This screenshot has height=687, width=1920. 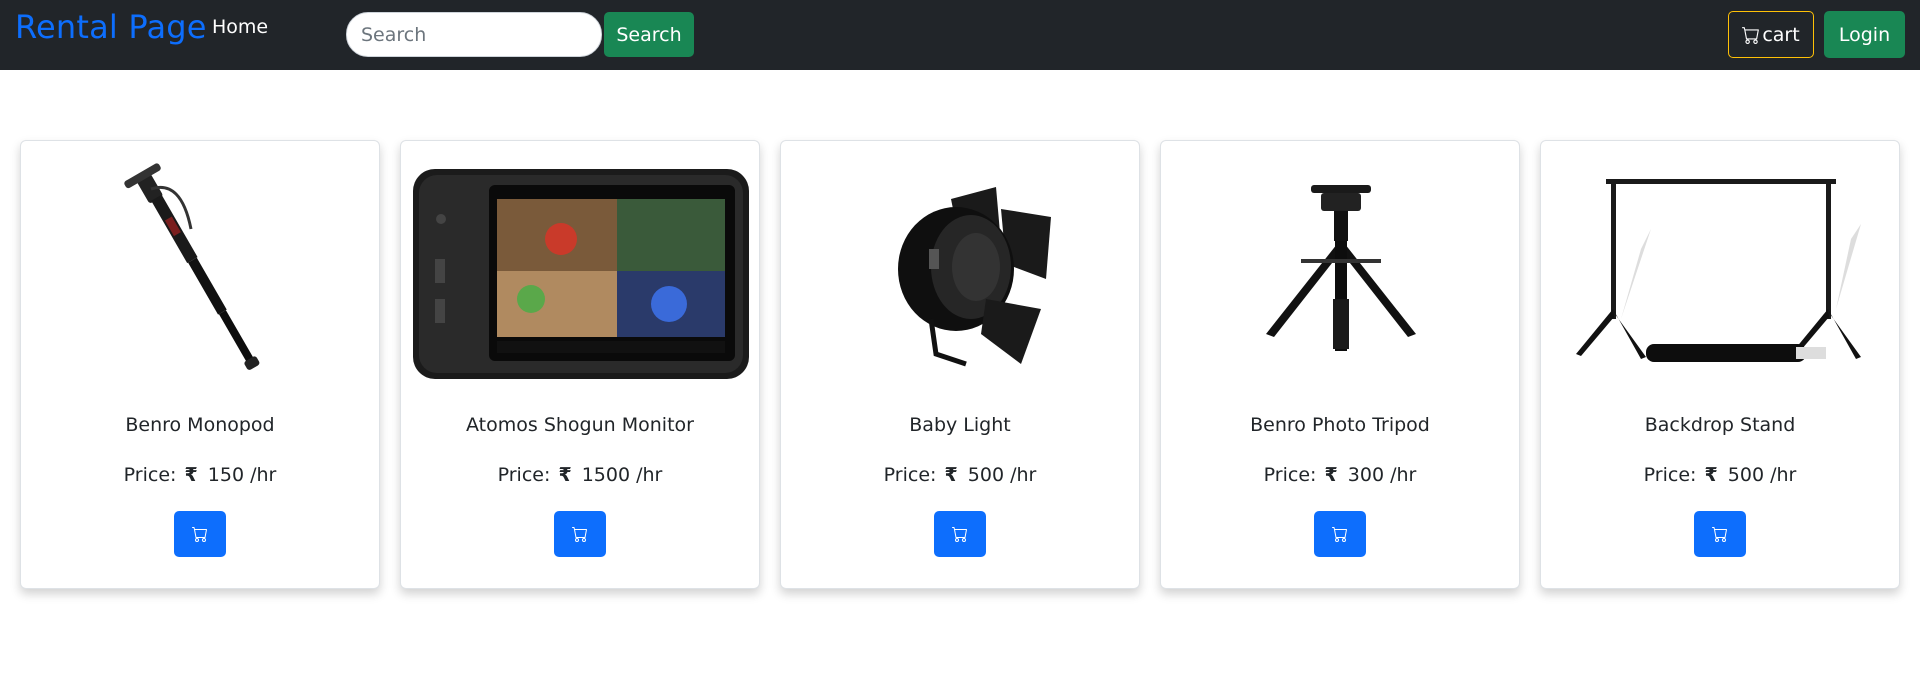 I want to click on price-value: 300 /hr, so click(x=1382, y=475).